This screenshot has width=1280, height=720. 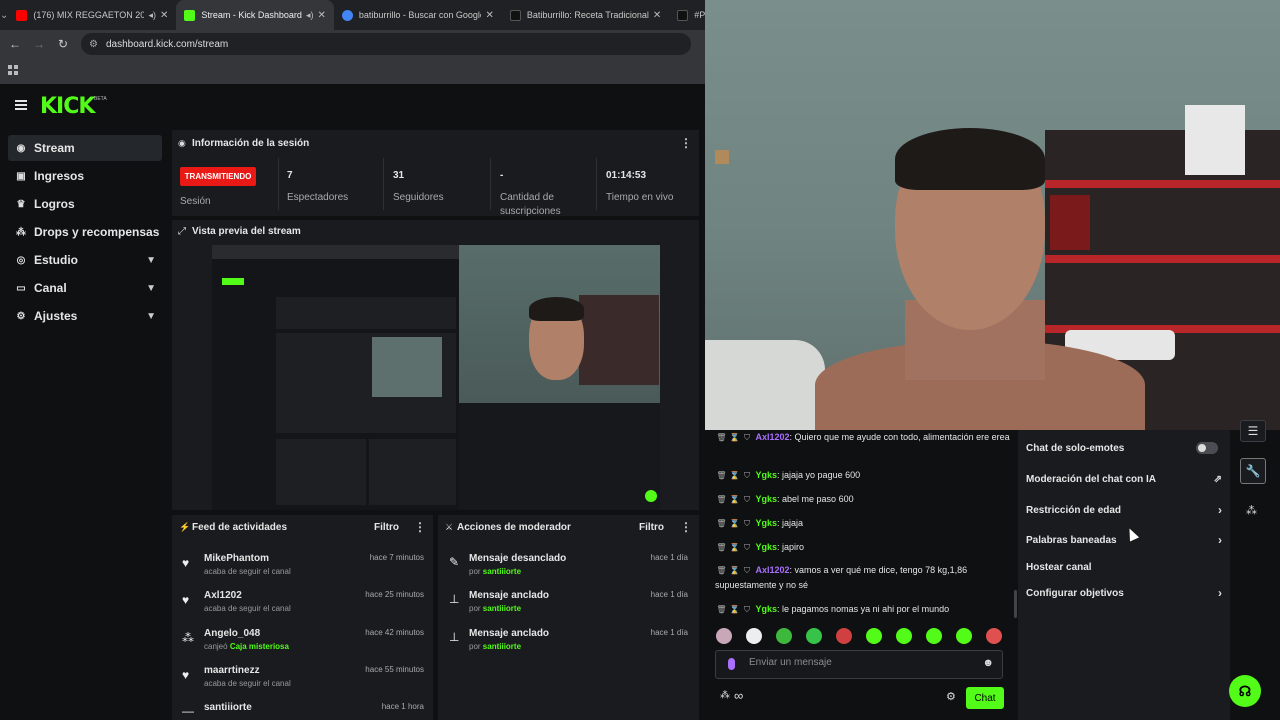 I want to click on sidebar-item-ingresos: ▣ Ingresos, so click(x=85, y=176).